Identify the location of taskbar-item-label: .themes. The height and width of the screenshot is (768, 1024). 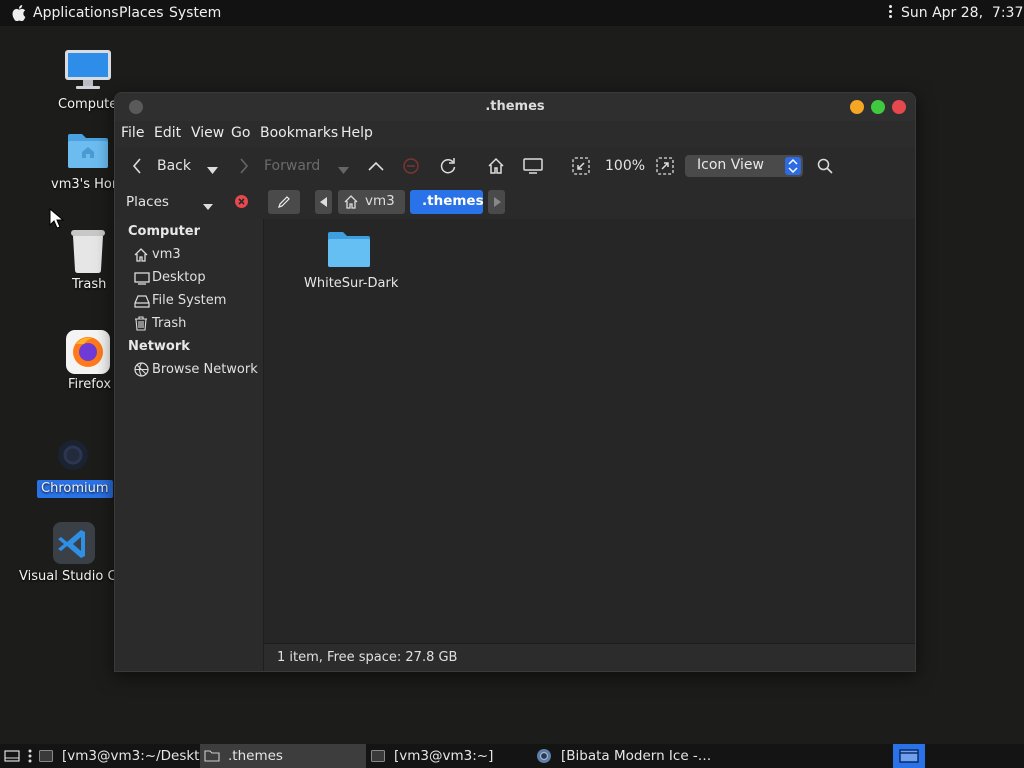
(255, 756).